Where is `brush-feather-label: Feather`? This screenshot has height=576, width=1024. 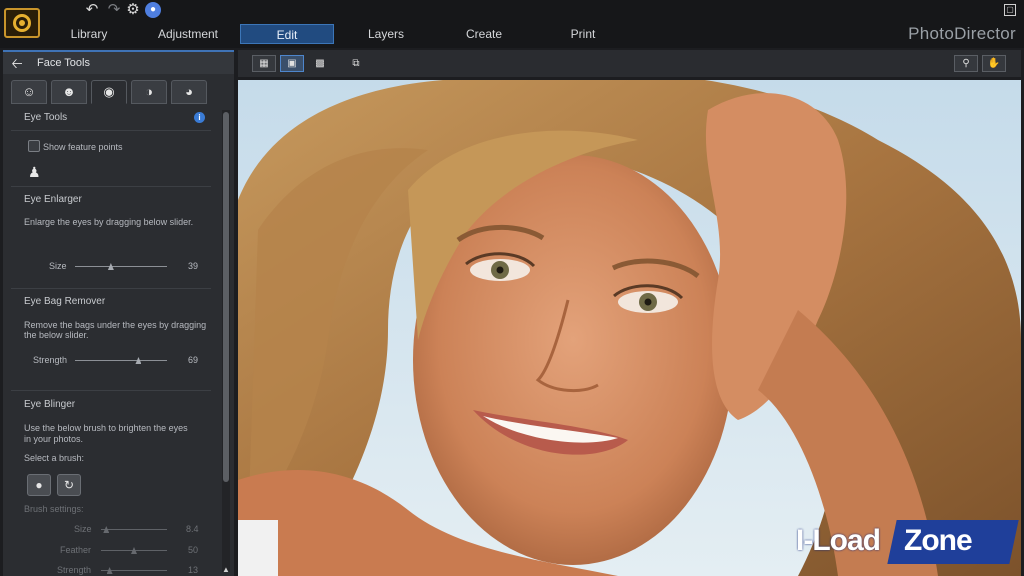
brush-feather-label: Feather is located at coordinates (76, 550).